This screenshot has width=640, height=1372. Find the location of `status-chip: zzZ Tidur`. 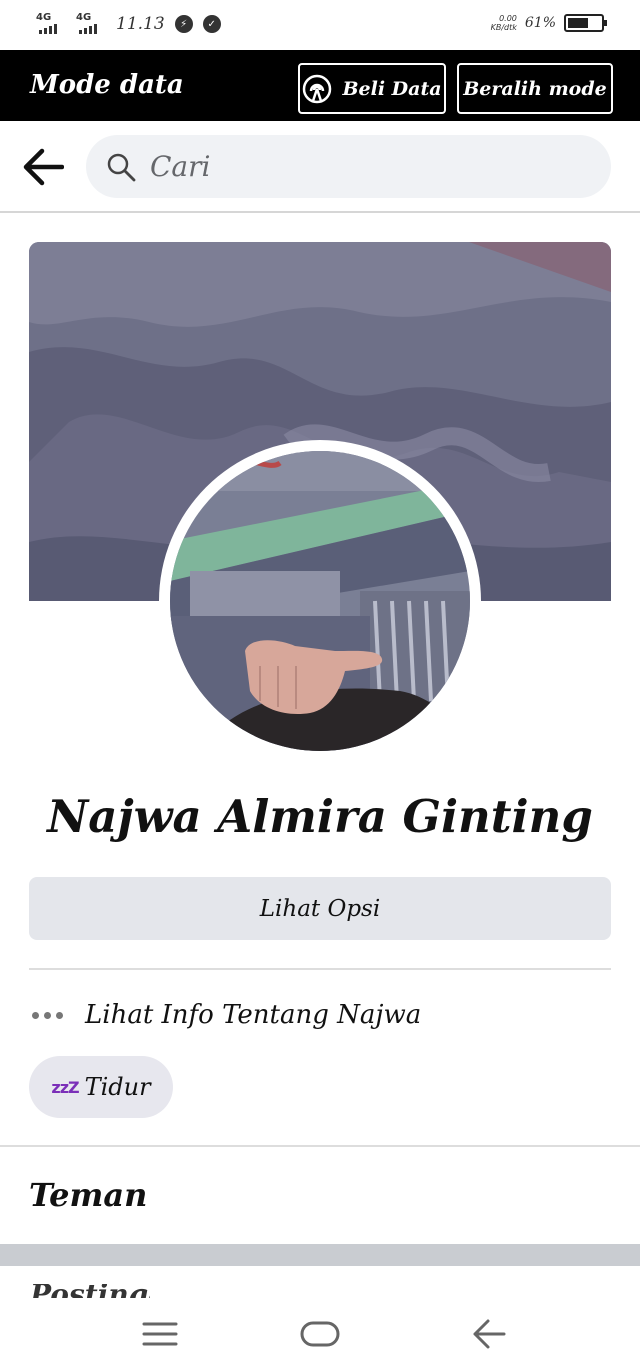

status-chip: zzZ Tidur is located at coordinates (101, 1087).